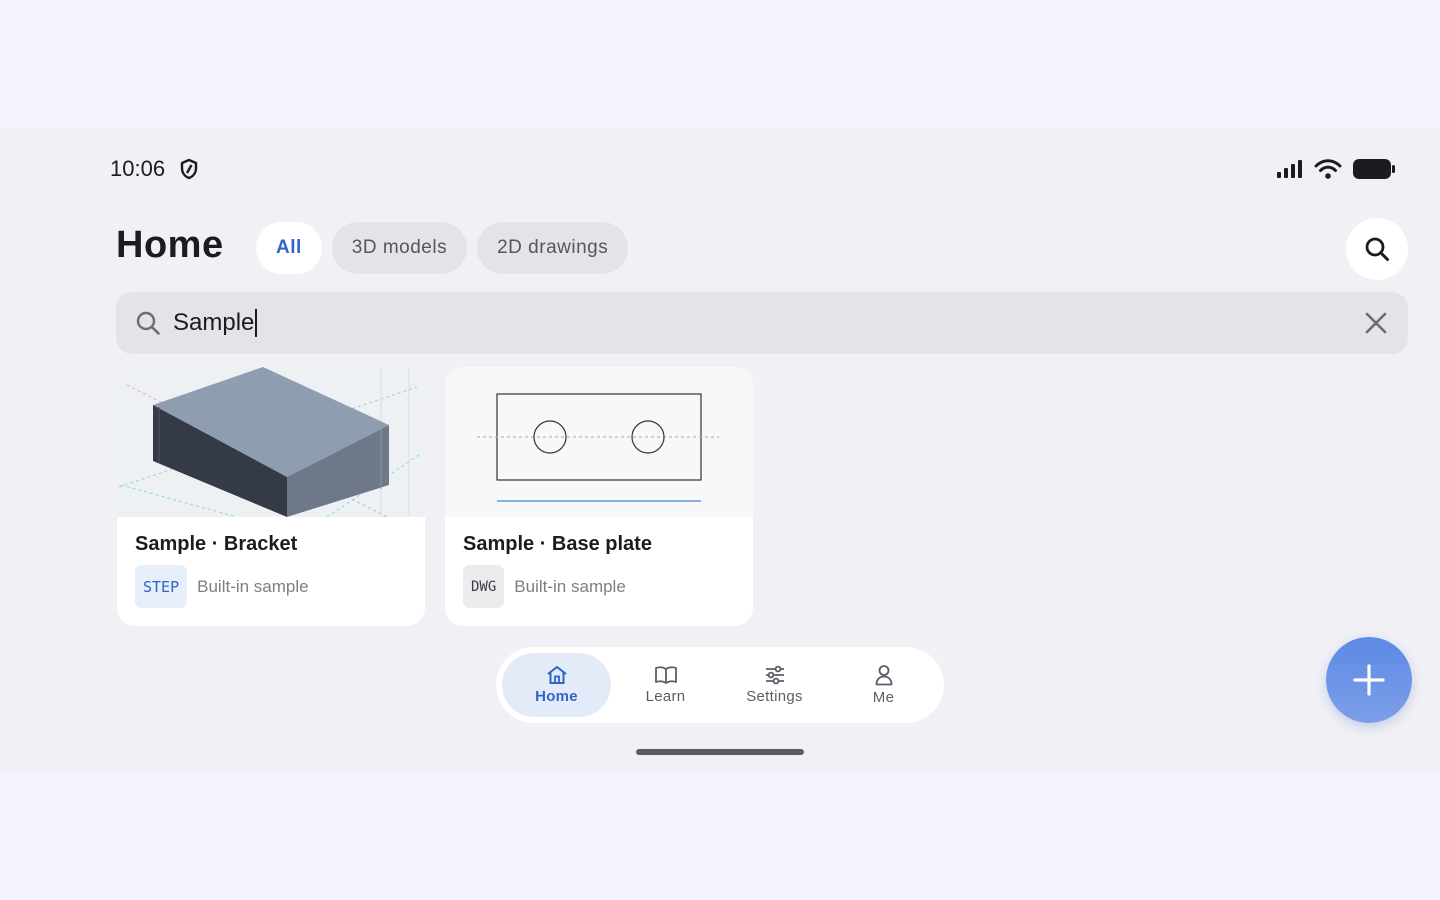  Describe the element at coordinates (214, 322) in the screenshot. I see `search-query: Sample` at that location.